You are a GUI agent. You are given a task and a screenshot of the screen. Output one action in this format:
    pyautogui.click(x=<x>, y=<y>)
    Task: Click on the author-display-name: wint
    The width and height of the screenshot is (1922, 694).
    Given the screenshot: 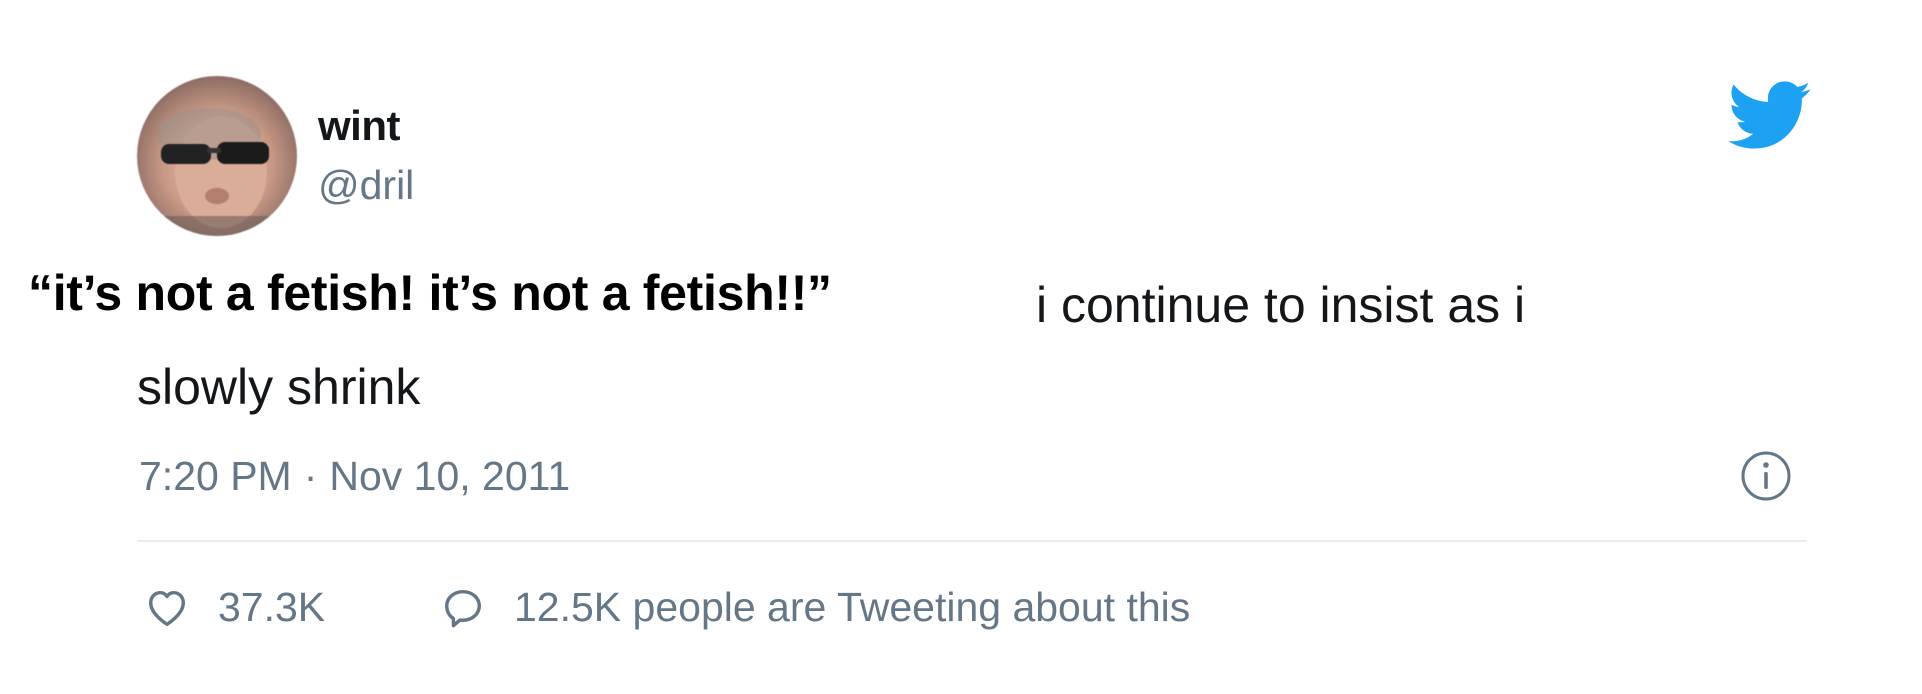 What is the action you would take?
    pyautogui.click(x=359, y=126)
    